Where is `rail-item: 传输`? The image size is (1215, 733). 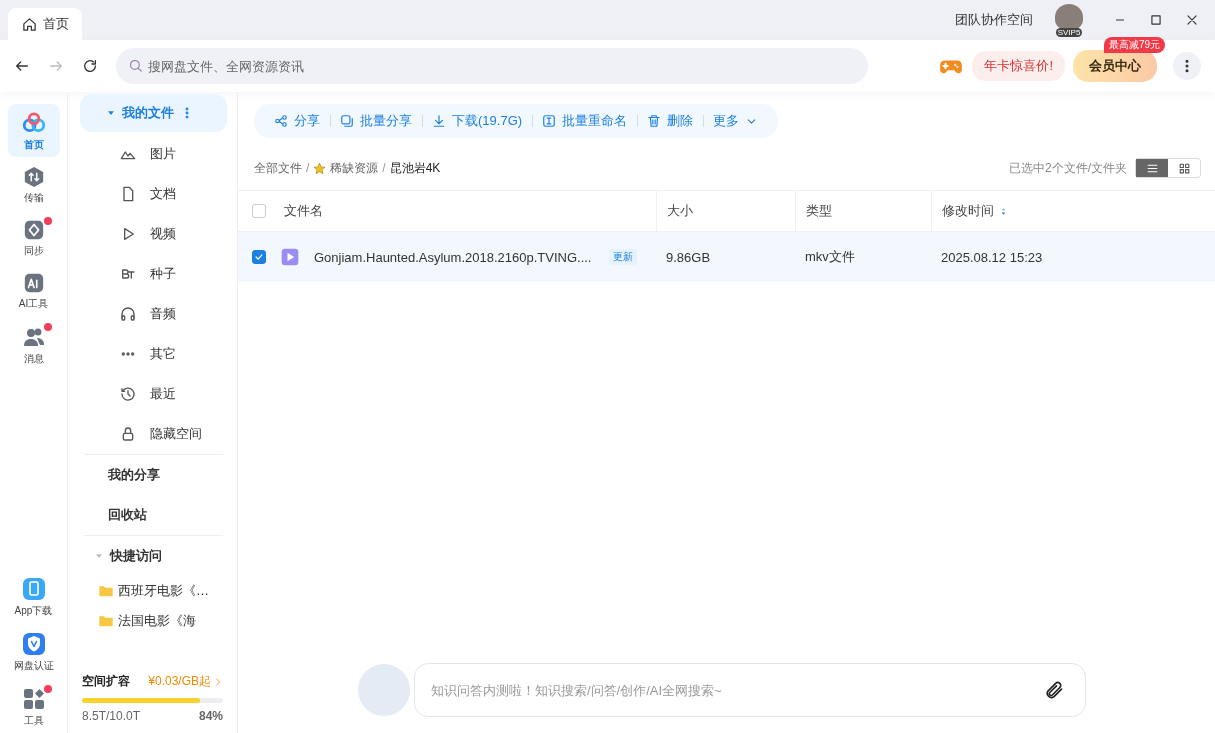
rail-item: 传输 is located at coordinates (33, 185).